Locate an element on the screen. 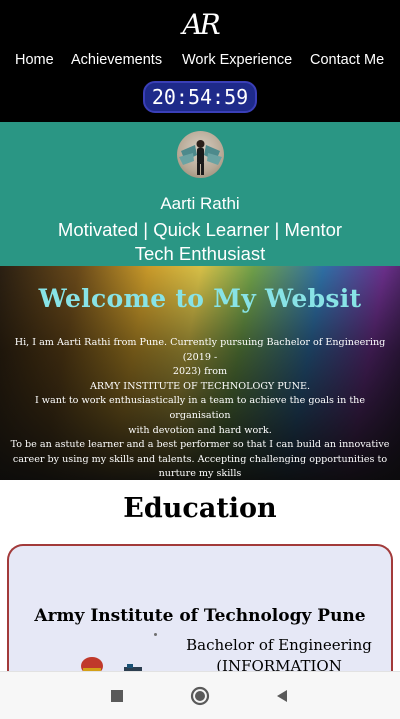 The height and width of the screenshot is (719, 400). nav-achievements-link: Achievements is located at coordinates (116, 60).